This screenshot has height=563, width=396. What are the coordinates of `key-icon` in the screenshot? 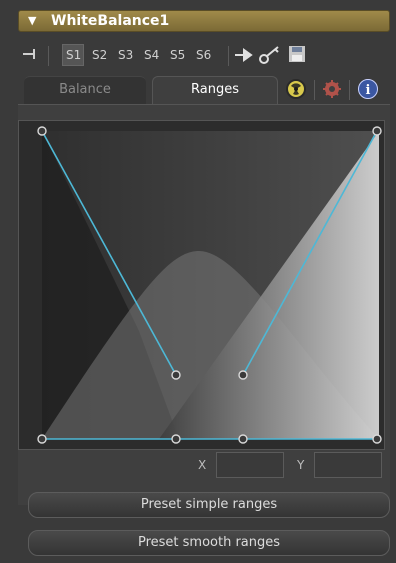 It's located at (270, 56).